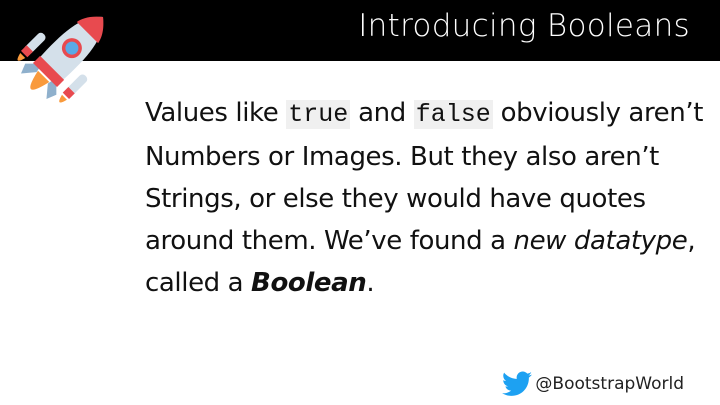  I want to click on twitter-bird-icon, so click(517, 383).